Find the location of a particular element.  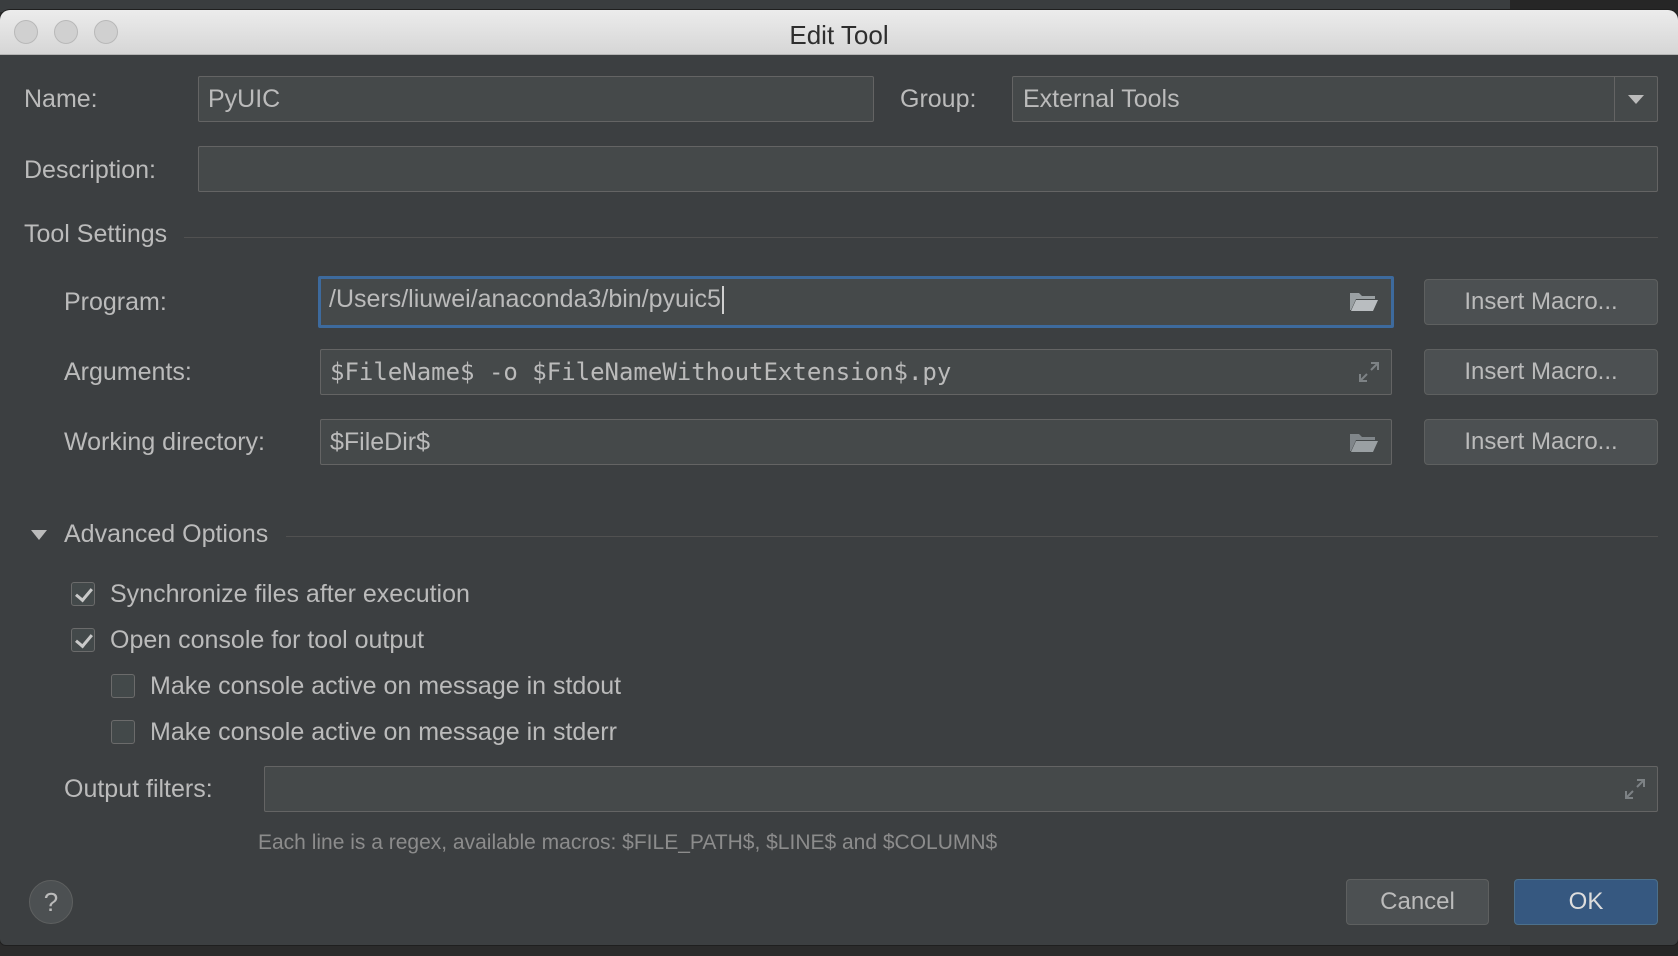

console-stdout-checkbox is located at coordinates (123, 686).